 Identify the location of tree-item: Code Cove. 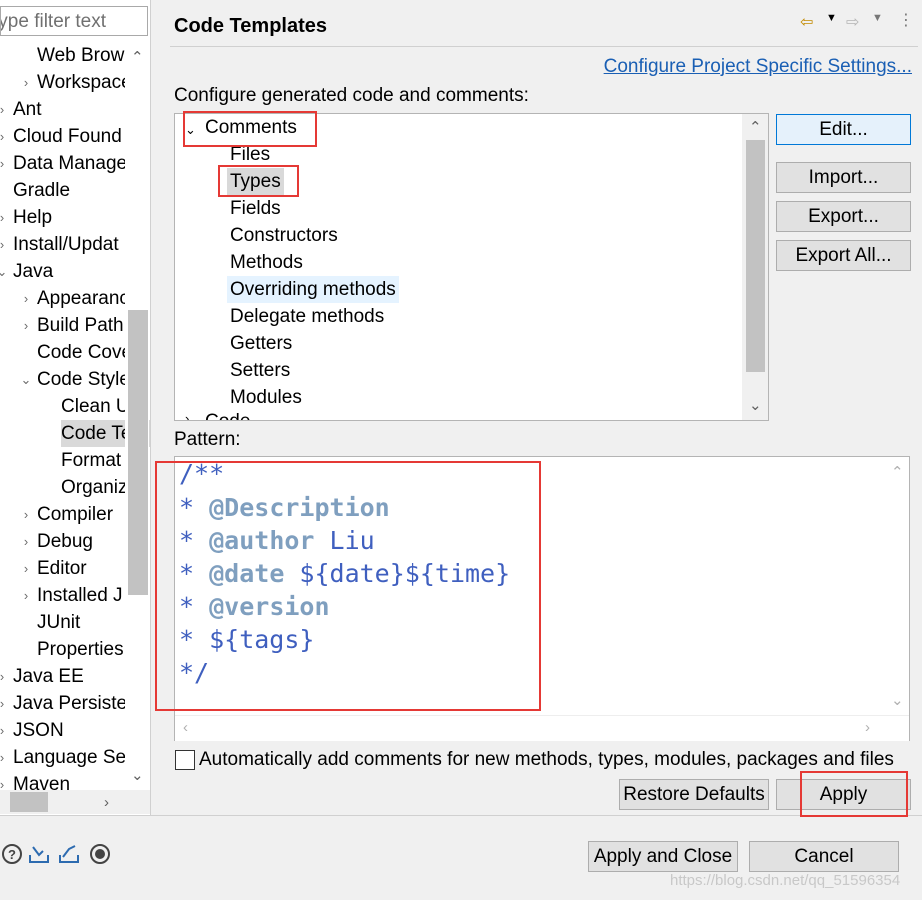
(84, 352).